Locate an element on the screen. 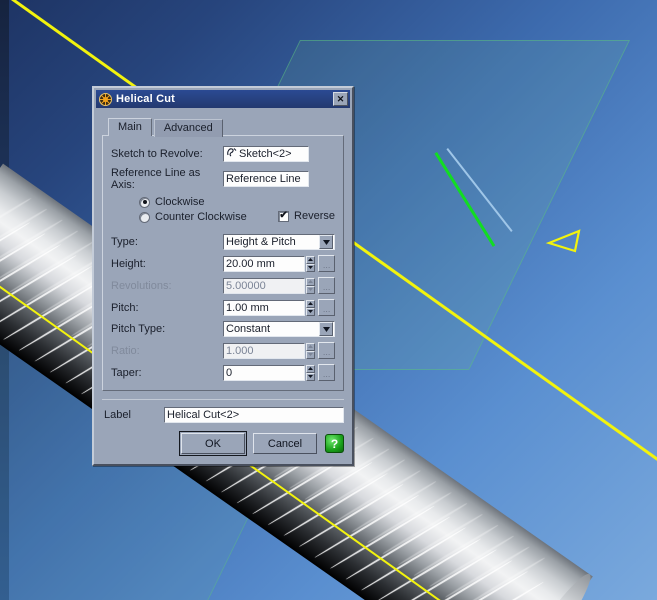 This screenshot has height=600, width=657. height-input: 20.00 mm is located at coordinates (264, 263).